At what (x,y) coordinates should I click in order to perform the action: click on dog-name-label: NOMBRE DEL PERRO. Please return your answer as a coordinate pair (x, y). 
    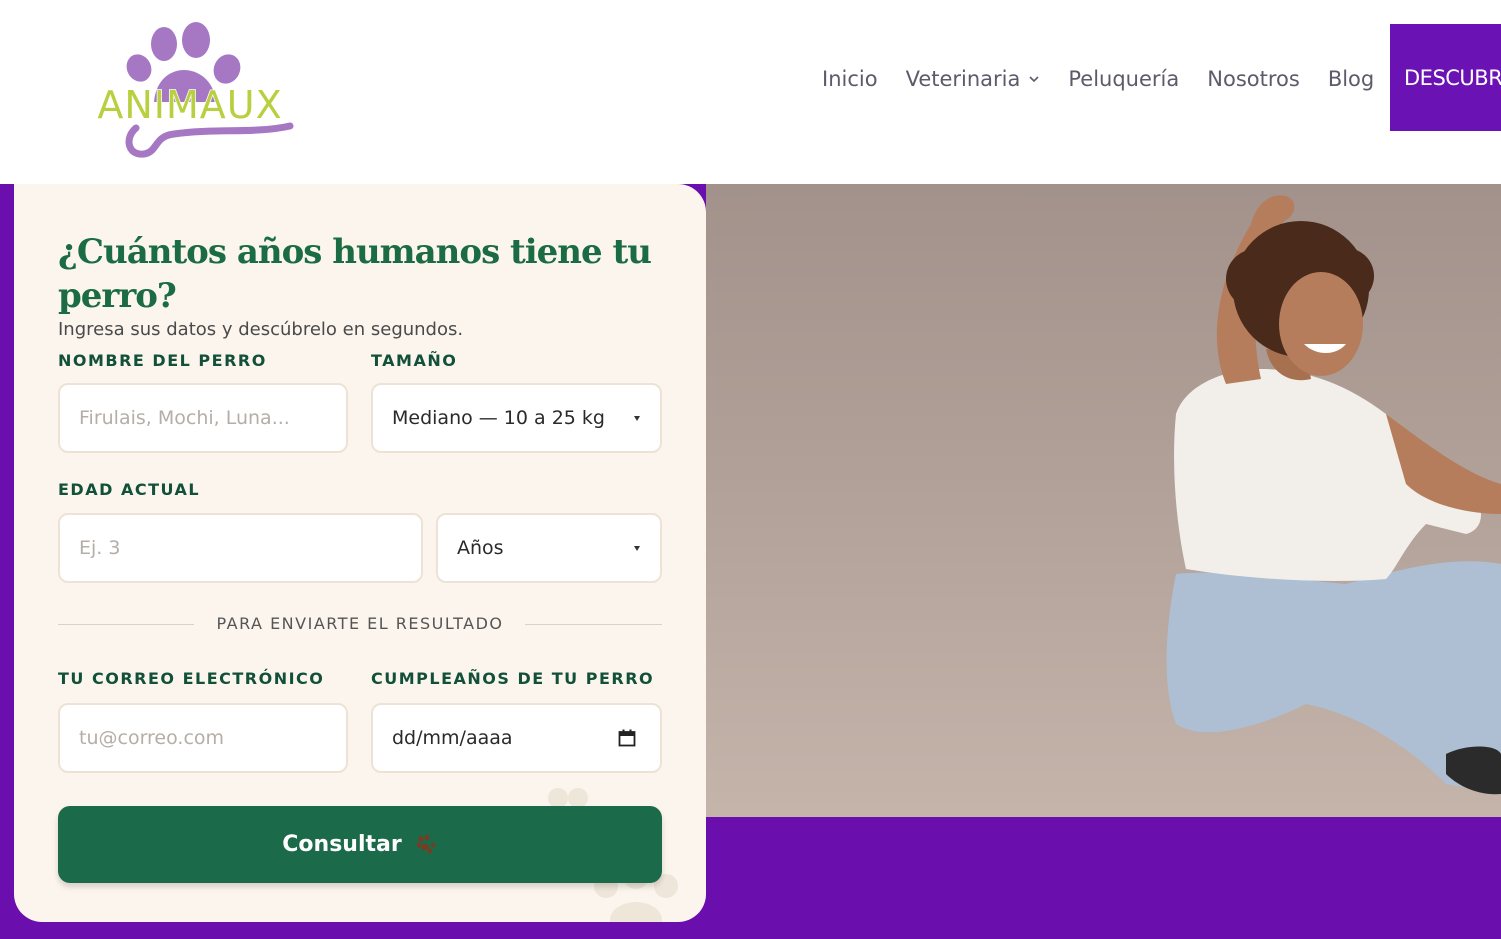
    Looking at the image, I should click on (162, 360).